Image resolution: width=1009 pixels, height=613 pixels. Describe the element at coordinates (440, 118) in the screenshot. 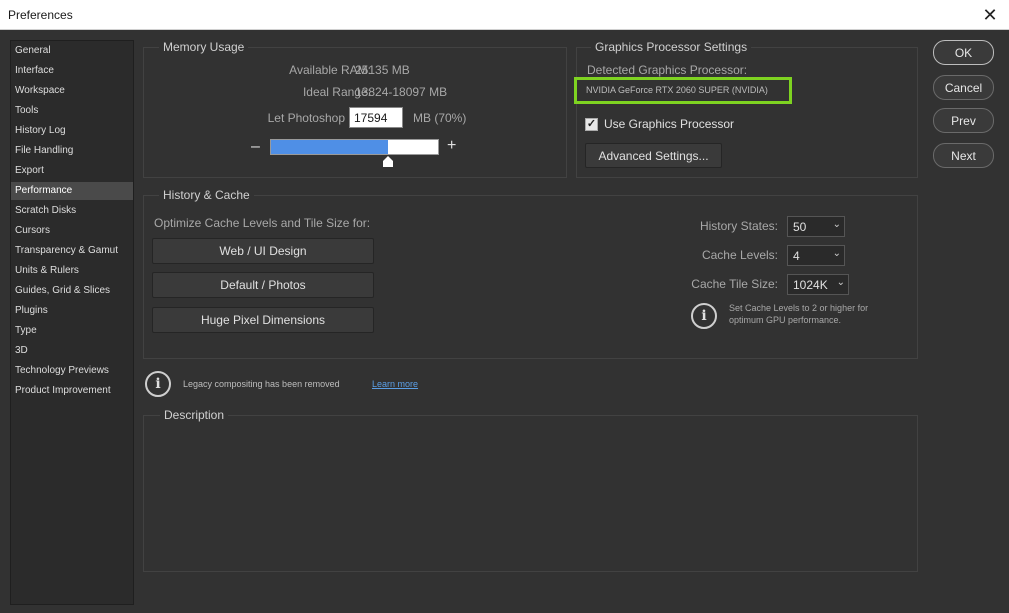

I see `photoshop-use-suffix: MB (70%)` at that location.